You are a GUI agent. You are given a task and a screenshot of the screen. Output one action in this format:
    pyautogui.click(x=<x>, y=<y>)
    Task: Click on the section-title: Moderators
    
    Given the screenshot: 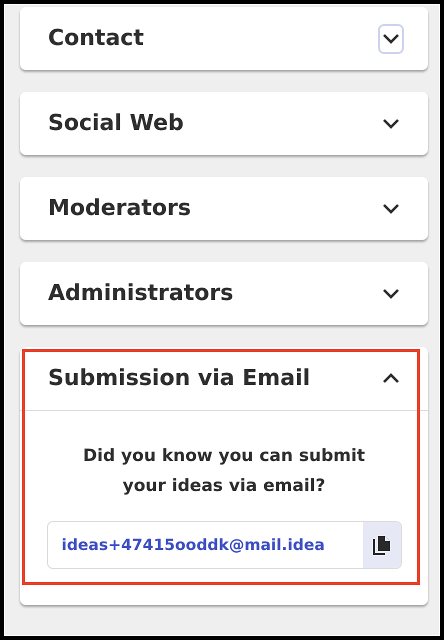 What is the action you would take?
    pyautogui.click(x=119, y=208)
    